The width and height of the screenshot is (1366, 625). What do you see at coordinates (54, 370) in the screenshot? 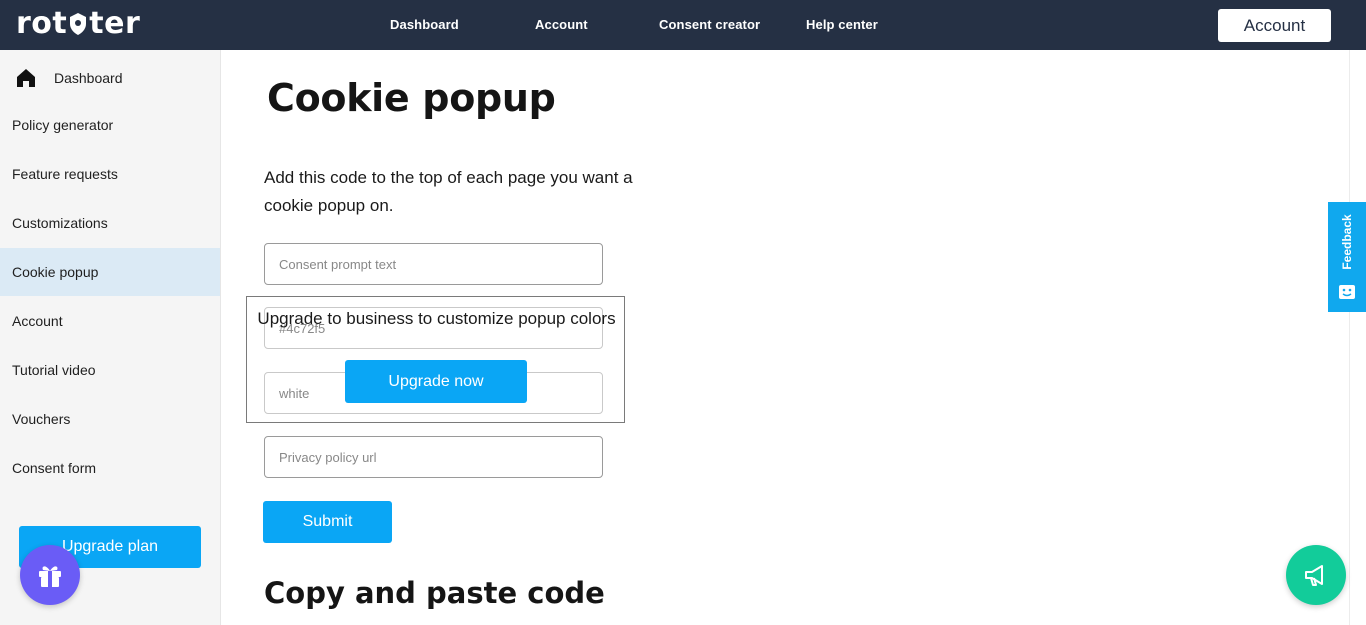
I see `sidebar-item-label: Tutorial video` at bounding box center [54, 370].